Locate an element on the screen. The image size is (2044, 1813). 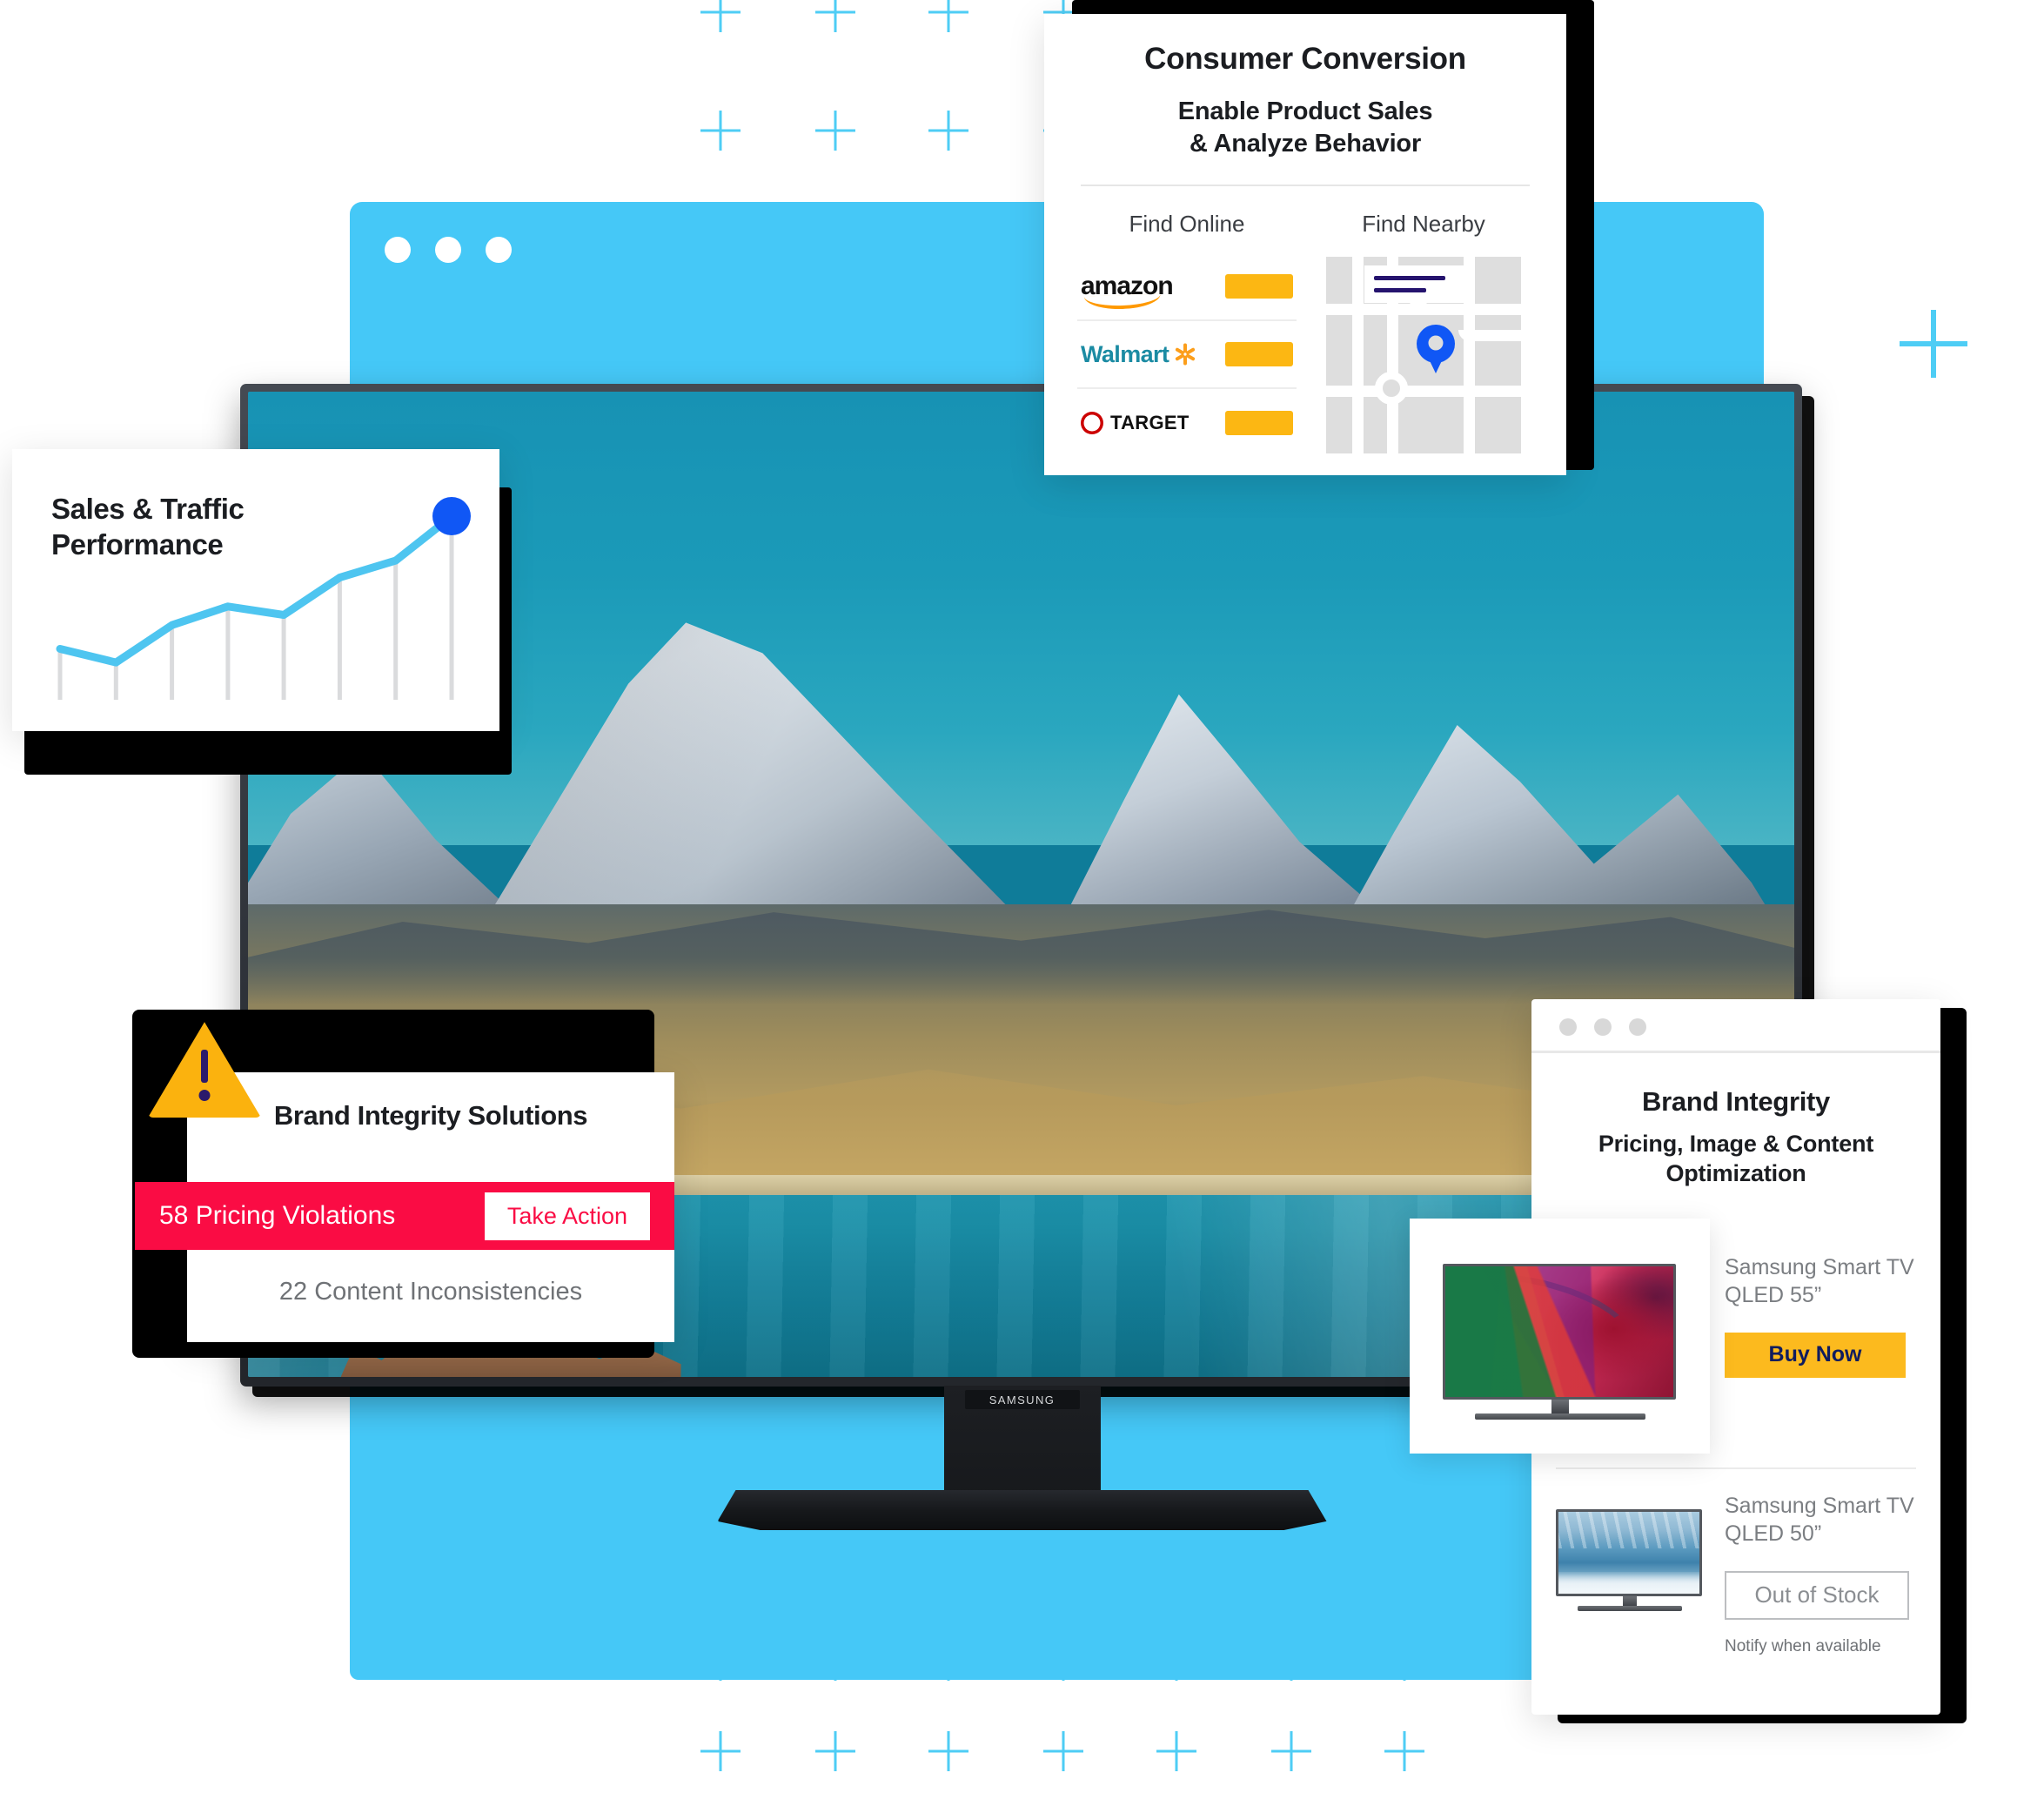
retailer-row-walmart: Walmart is located at coordinates (1187, 356).